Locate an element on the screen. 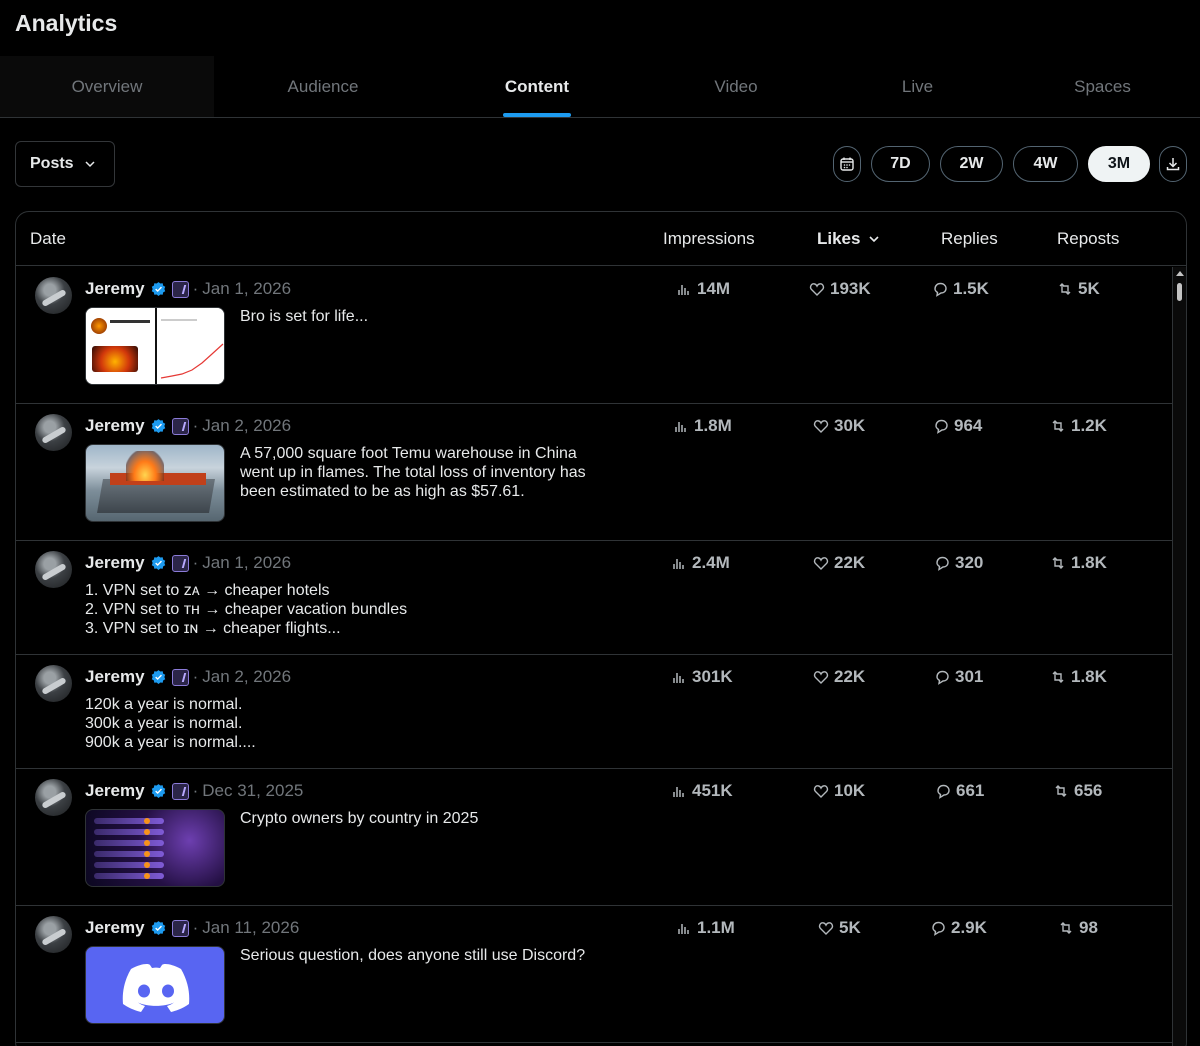  download-button is located at coordinates (1173, 164).